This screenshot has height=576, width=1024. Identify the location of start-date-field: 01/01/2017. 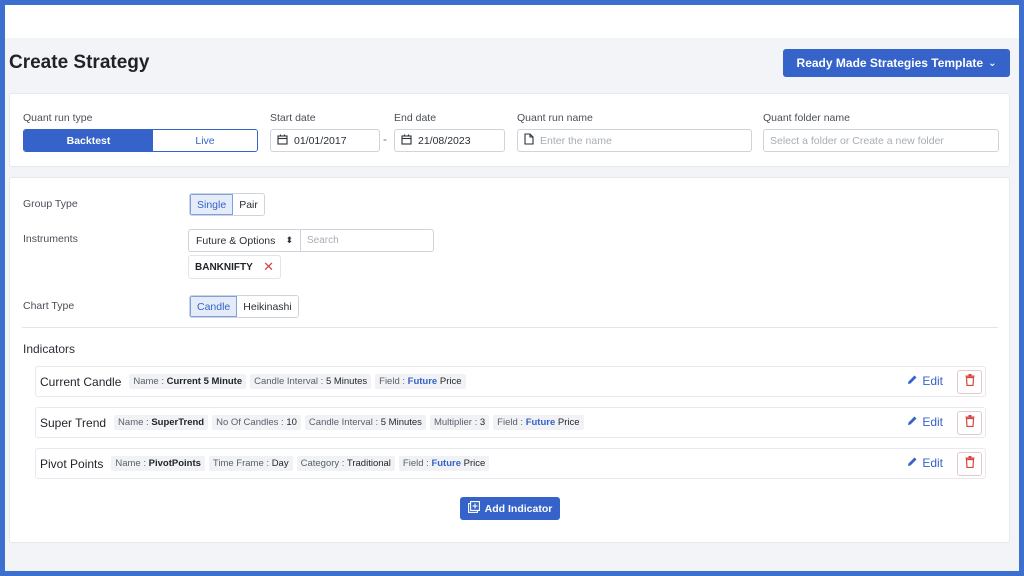
(325, 140).